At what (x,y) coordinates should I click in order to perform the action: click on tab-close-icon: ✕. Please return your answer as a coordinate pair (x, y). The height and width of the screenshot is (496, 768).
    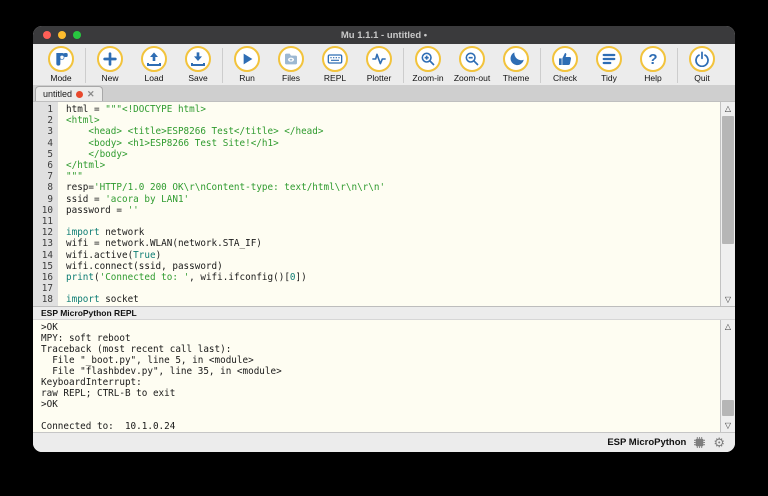
    Looking at the image, I should click on (91, 94).